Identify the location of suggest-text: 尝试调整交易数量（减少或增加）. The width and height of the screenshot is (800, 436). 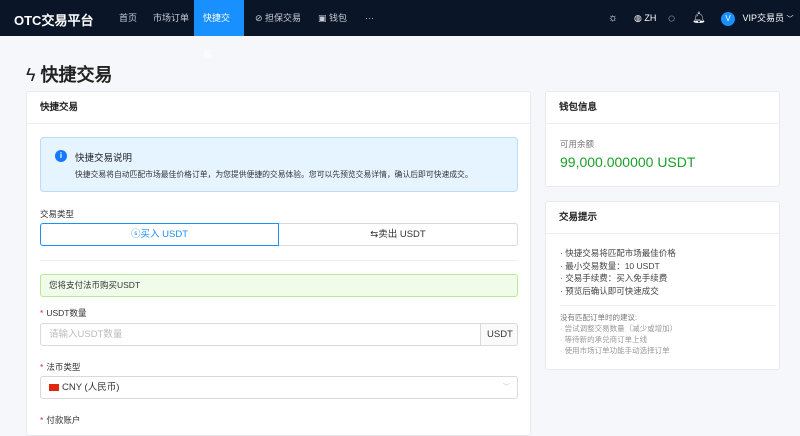
(621, 328).